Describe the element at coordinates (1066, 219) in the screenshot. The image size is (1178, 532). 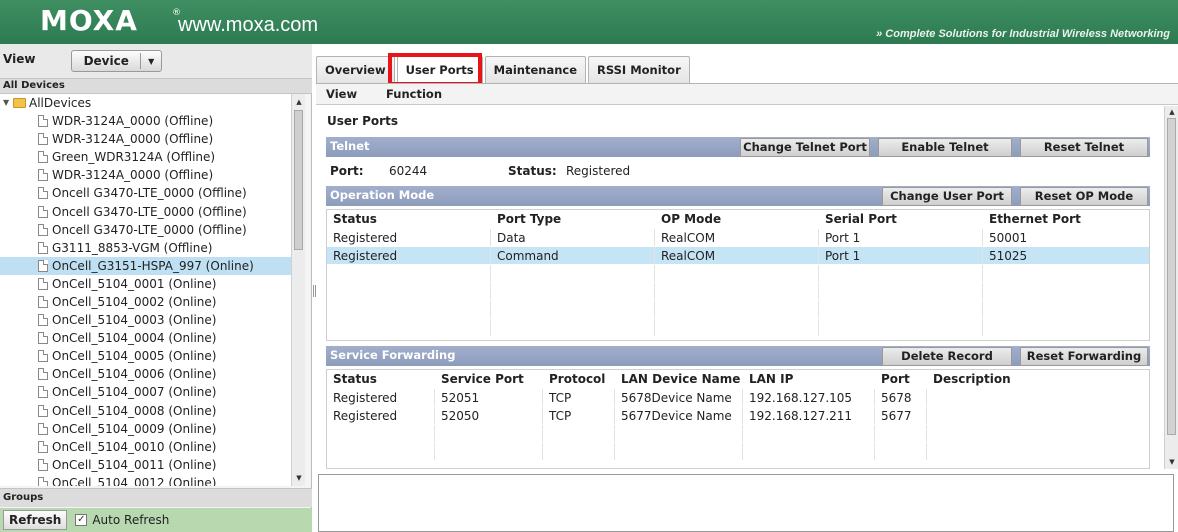
I see `column-header: Ethernet Port` at that location.